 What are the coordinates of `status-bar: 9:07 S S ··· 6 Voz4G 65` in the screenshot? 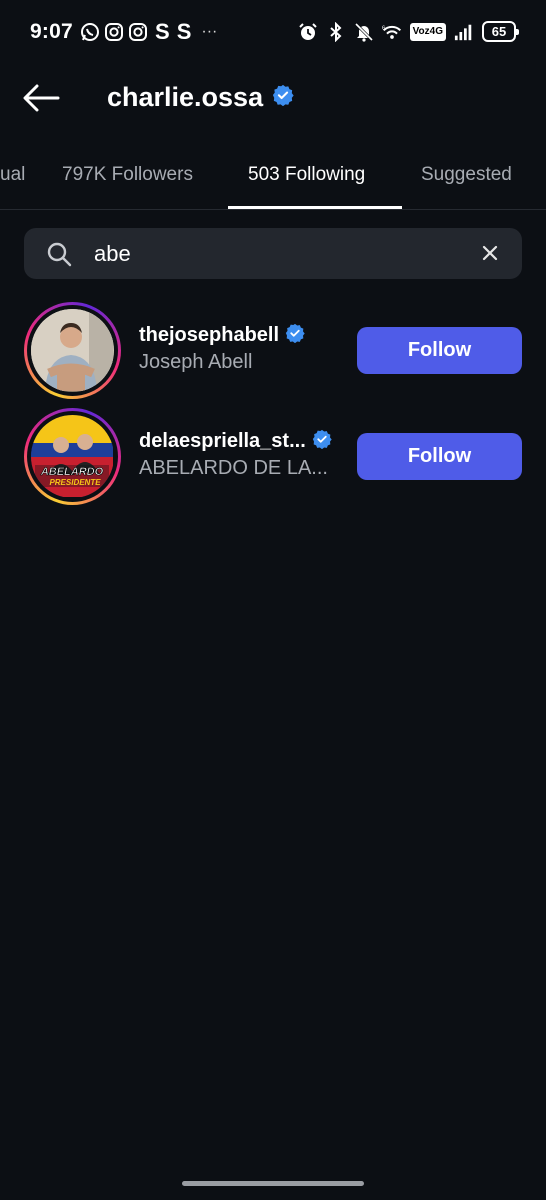 It's located at (273, 33).